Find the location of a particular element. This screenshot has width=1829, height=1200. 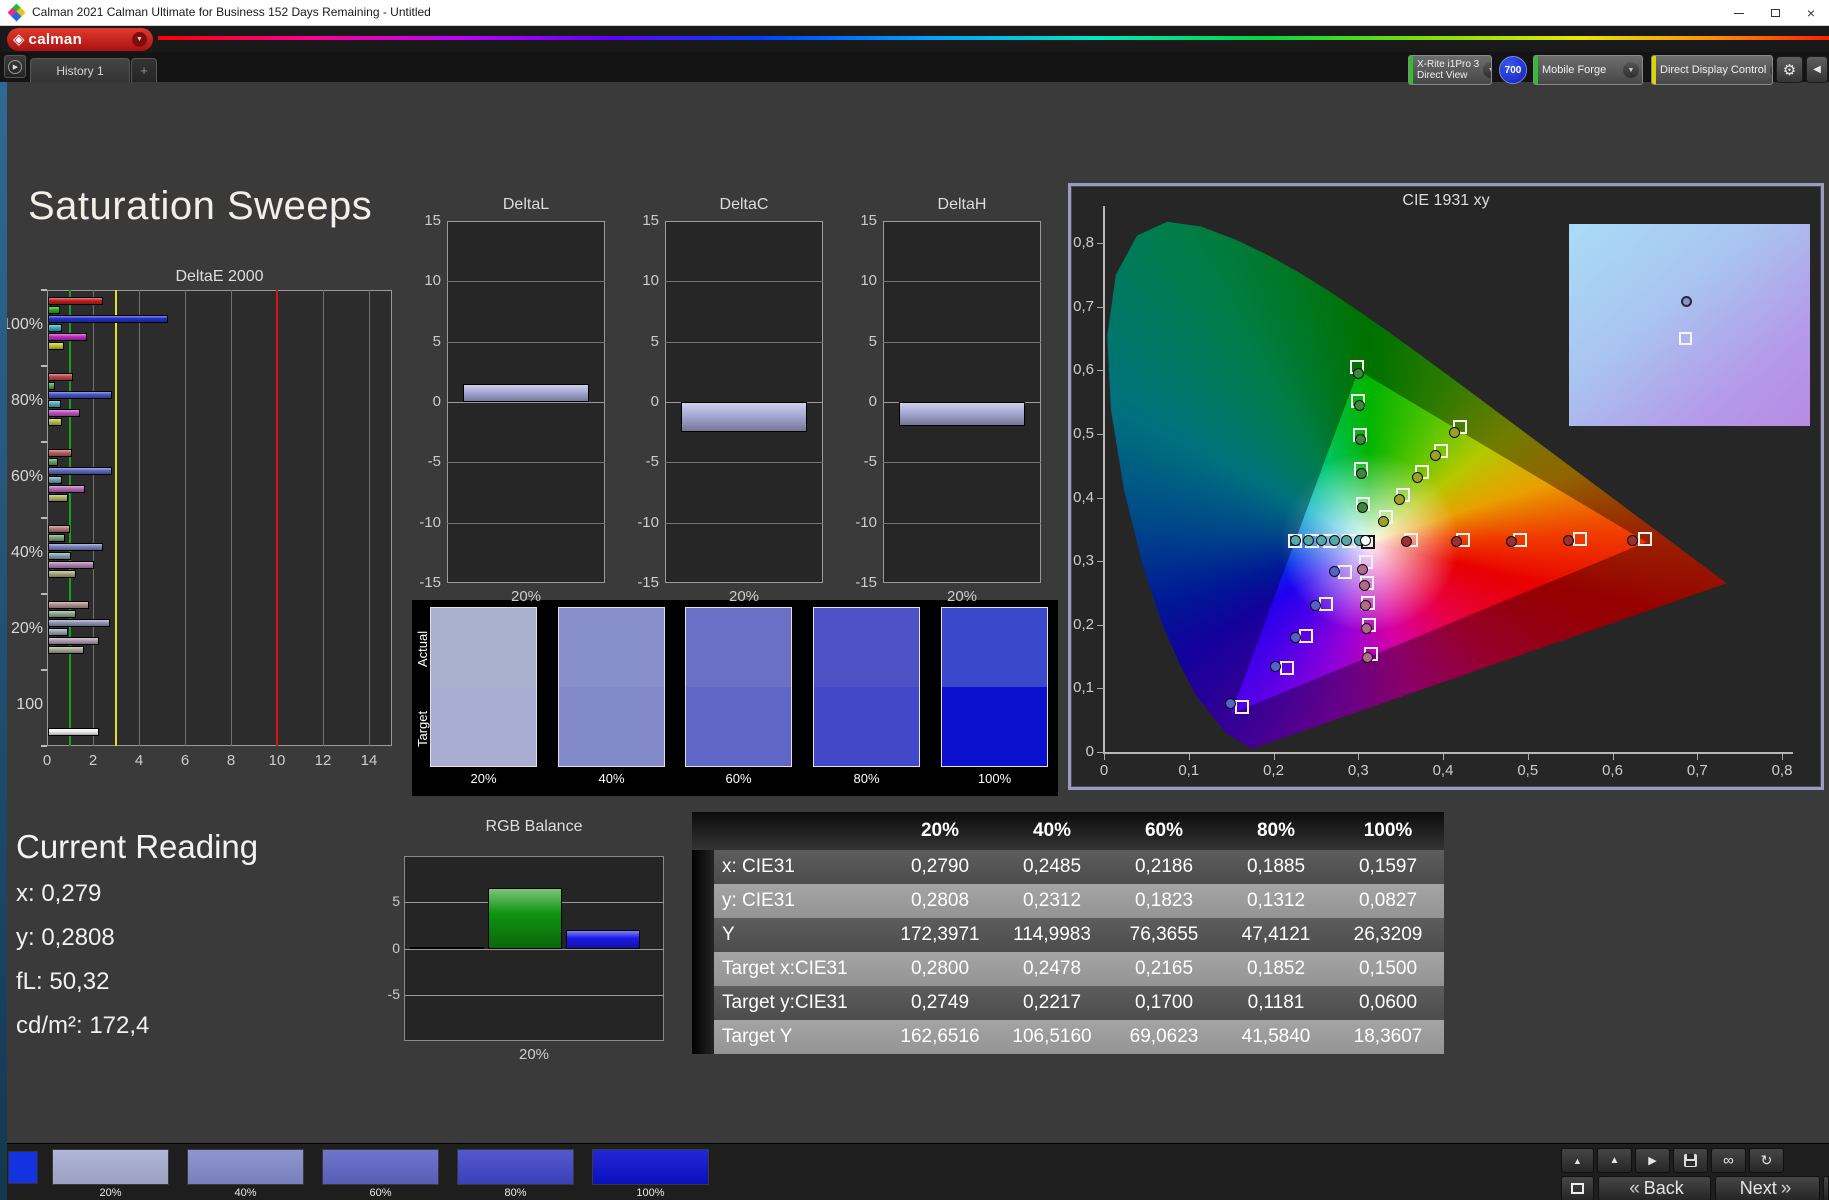

next-button: Next » is located at coordinates (1767, 1188).